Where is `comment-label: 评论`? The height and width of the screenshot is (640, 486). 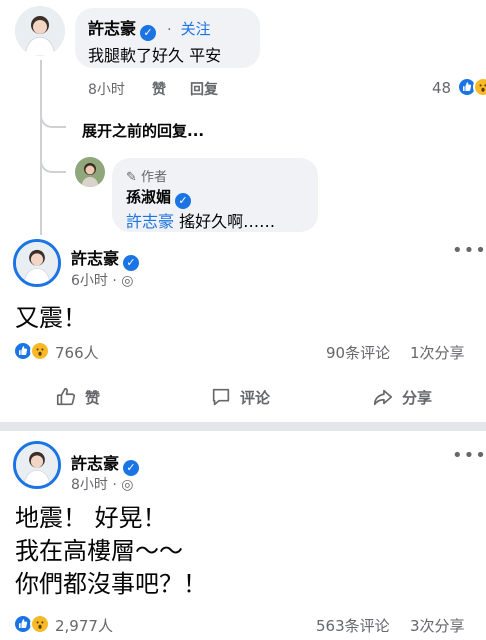
comment-label: 评论 is located at coordinates (255, 397).